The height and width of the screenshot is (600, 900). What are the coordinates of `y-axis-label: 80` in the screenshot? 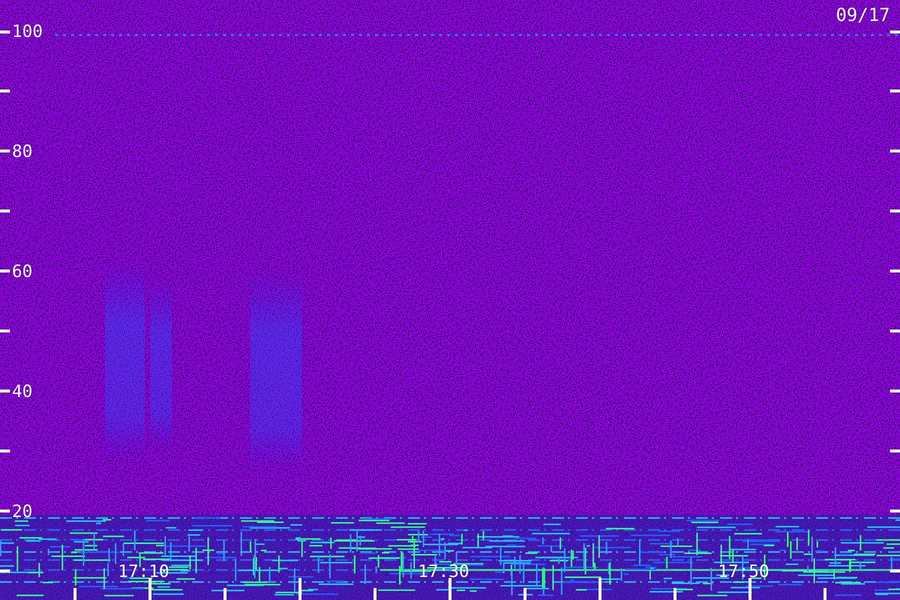 It's located at (22, 152).